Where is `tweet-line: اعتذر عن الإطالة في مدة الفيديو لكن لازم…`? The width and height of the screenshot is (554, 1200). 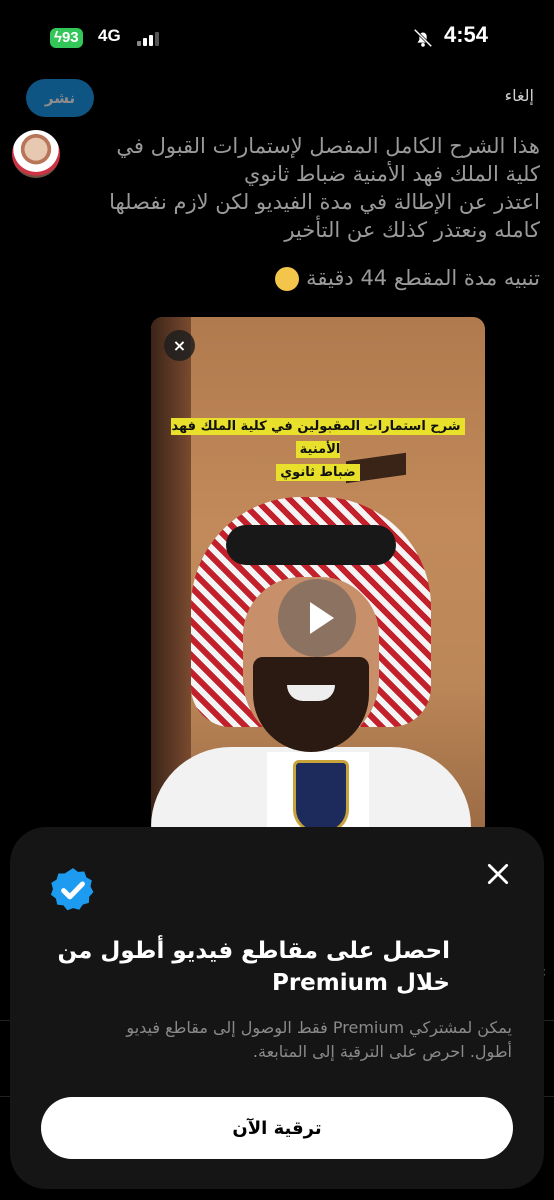
tweet-line: اعتذر عن الإطالة في مدة الفيديو لكن لازم… is located at coordinates (324, 202).